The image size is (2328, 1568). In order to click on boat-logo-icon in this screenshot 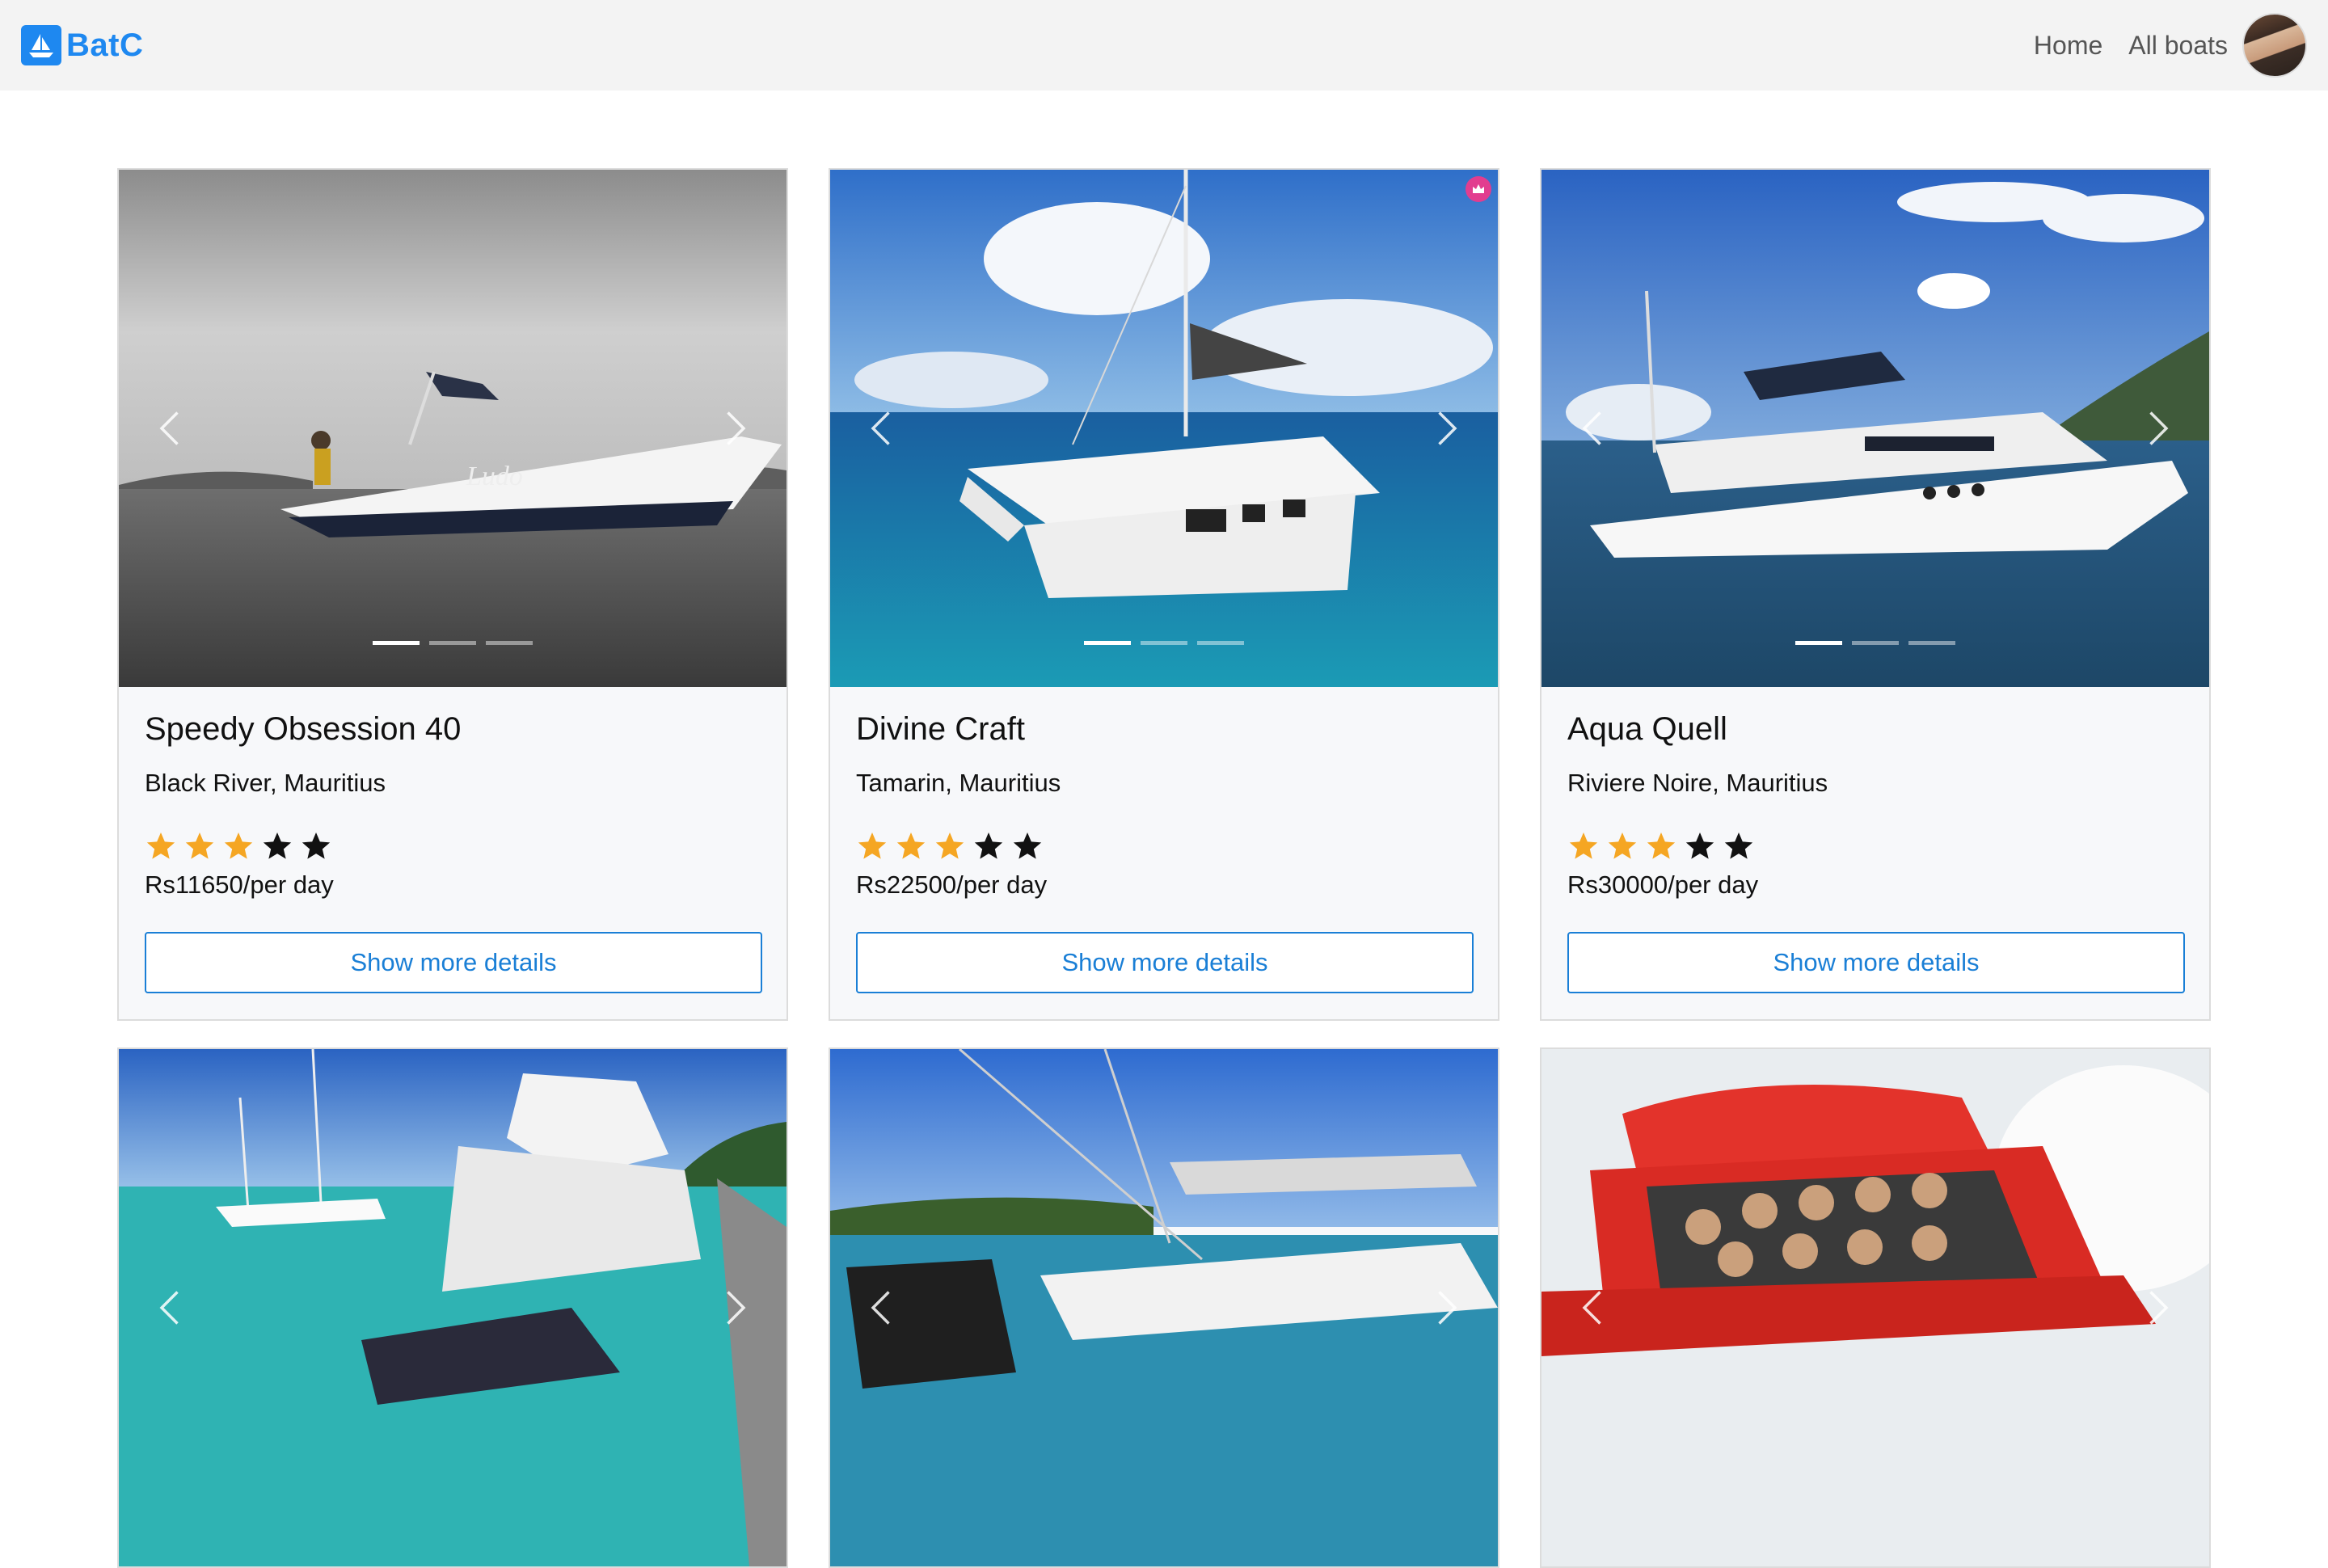, I will do `click(41, 45)`.